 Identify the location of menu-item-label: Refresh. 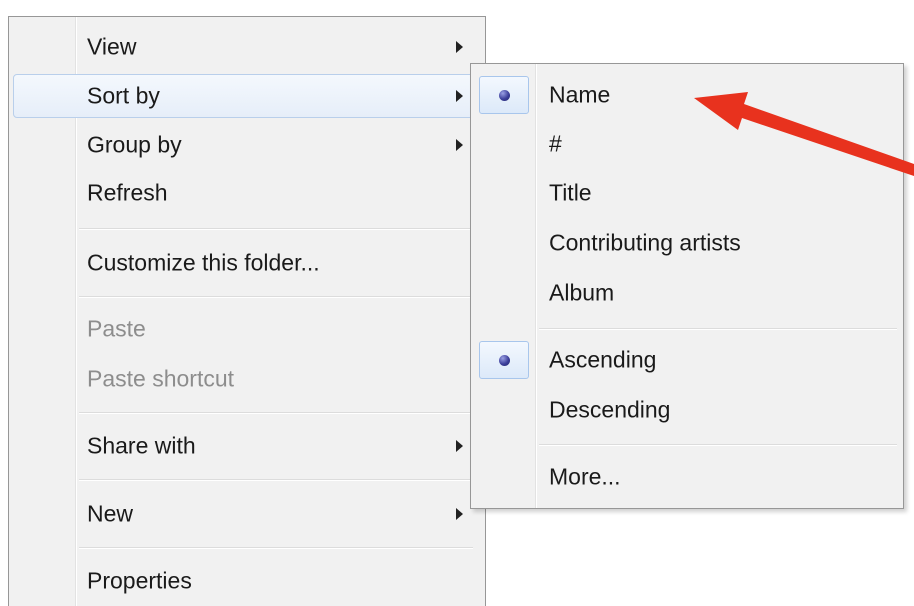
(127, 192).